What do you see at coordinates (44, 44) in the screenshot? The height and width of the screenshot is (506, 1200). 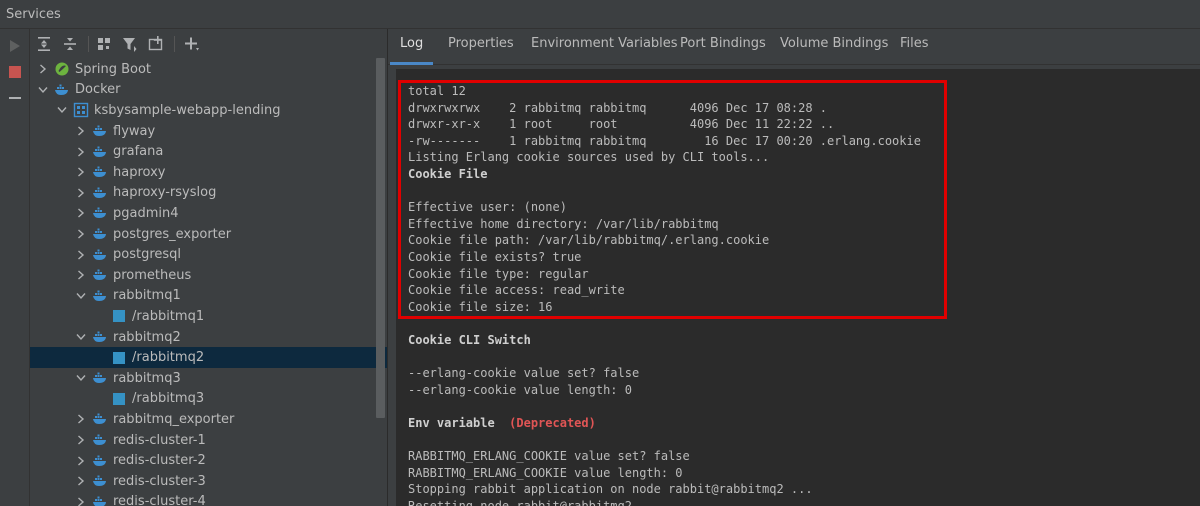 I see `expand-all-icon` at bounding box center [44, 44].